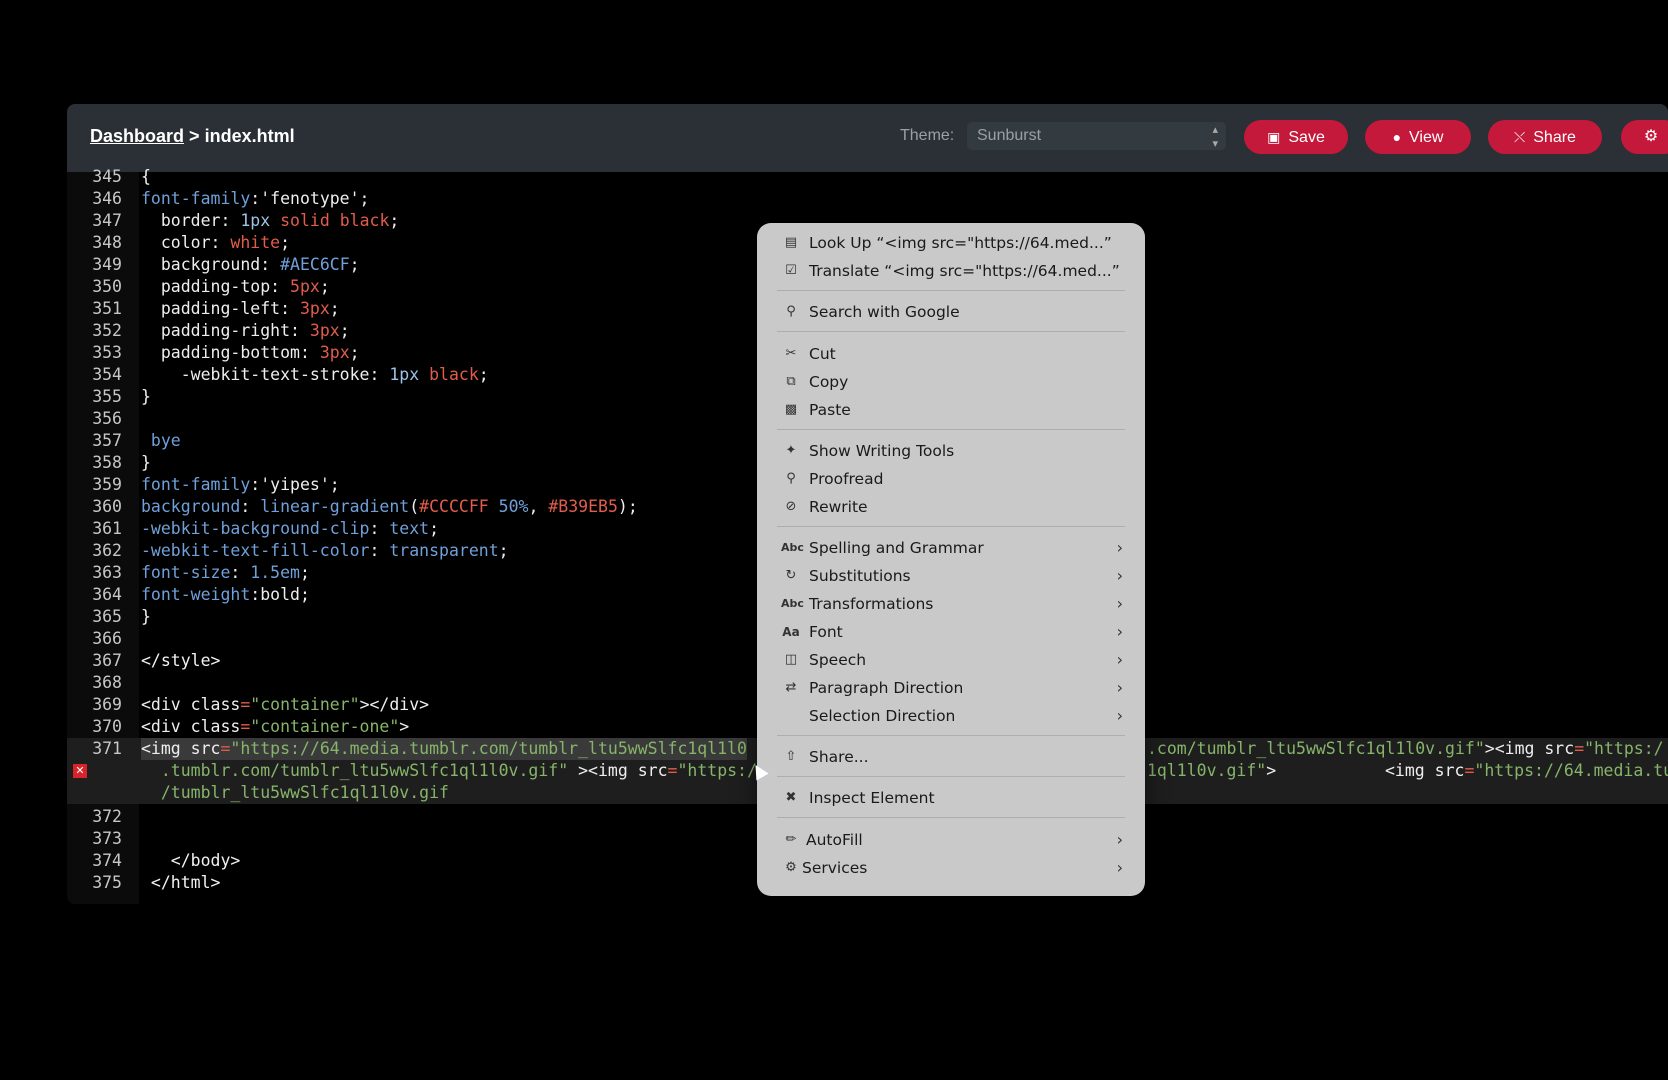 Image resolution: width=1668 pixels, height=1080 pixels. What do you see at coordinates (951, 382) in the screenshot?
I see `menu-item-copy: ⧉ Copy` at bounding box center [951, 382].